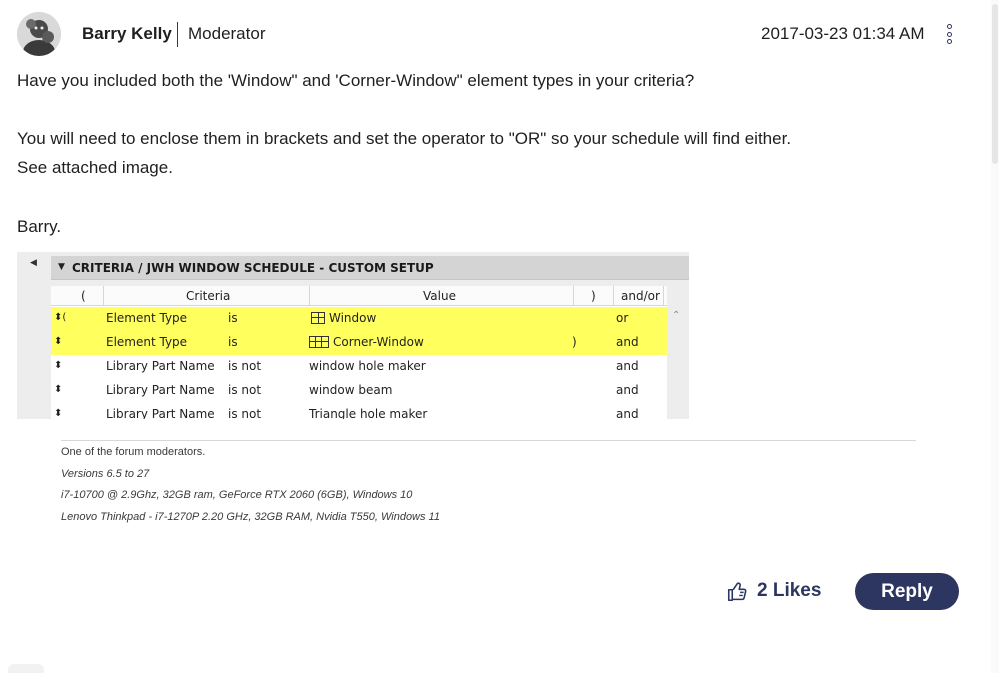  What do you see at coordinates (368, 413) in the screenshot?
I see `value-cell: Triangle hole maker` at bounding box center [368, 413].